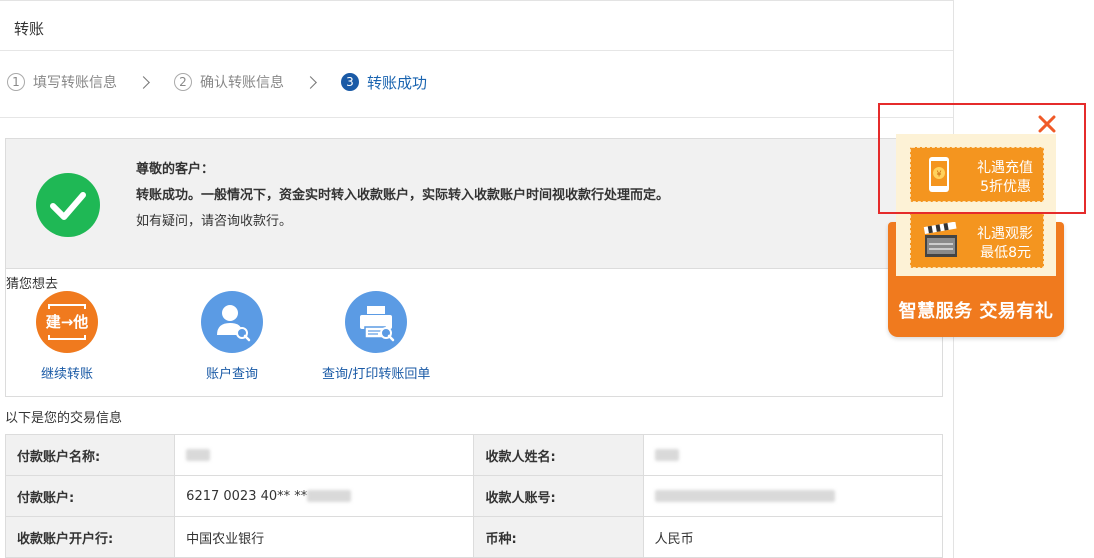 The width and height of the screenshot is (1094, 558). I want to click on table-row: 付款账户: 6217 0023 40** ** 收款人账号:, so click(474, 496).